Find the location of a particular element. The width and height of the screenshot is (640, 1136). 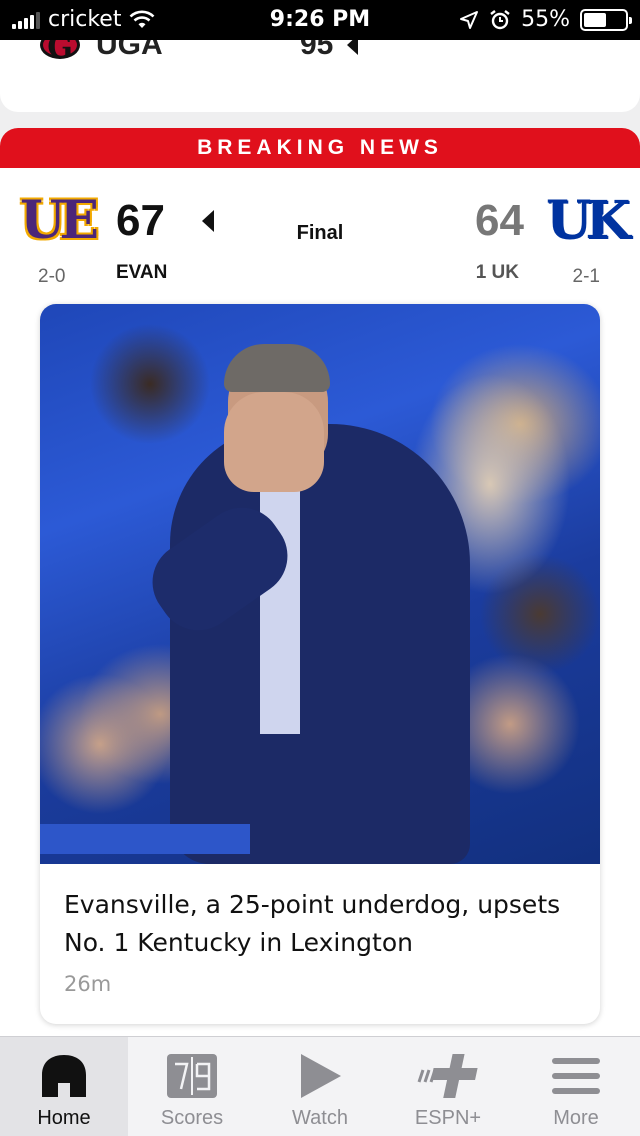

tab-home-label: Home is located at coordinates (64, 1118).